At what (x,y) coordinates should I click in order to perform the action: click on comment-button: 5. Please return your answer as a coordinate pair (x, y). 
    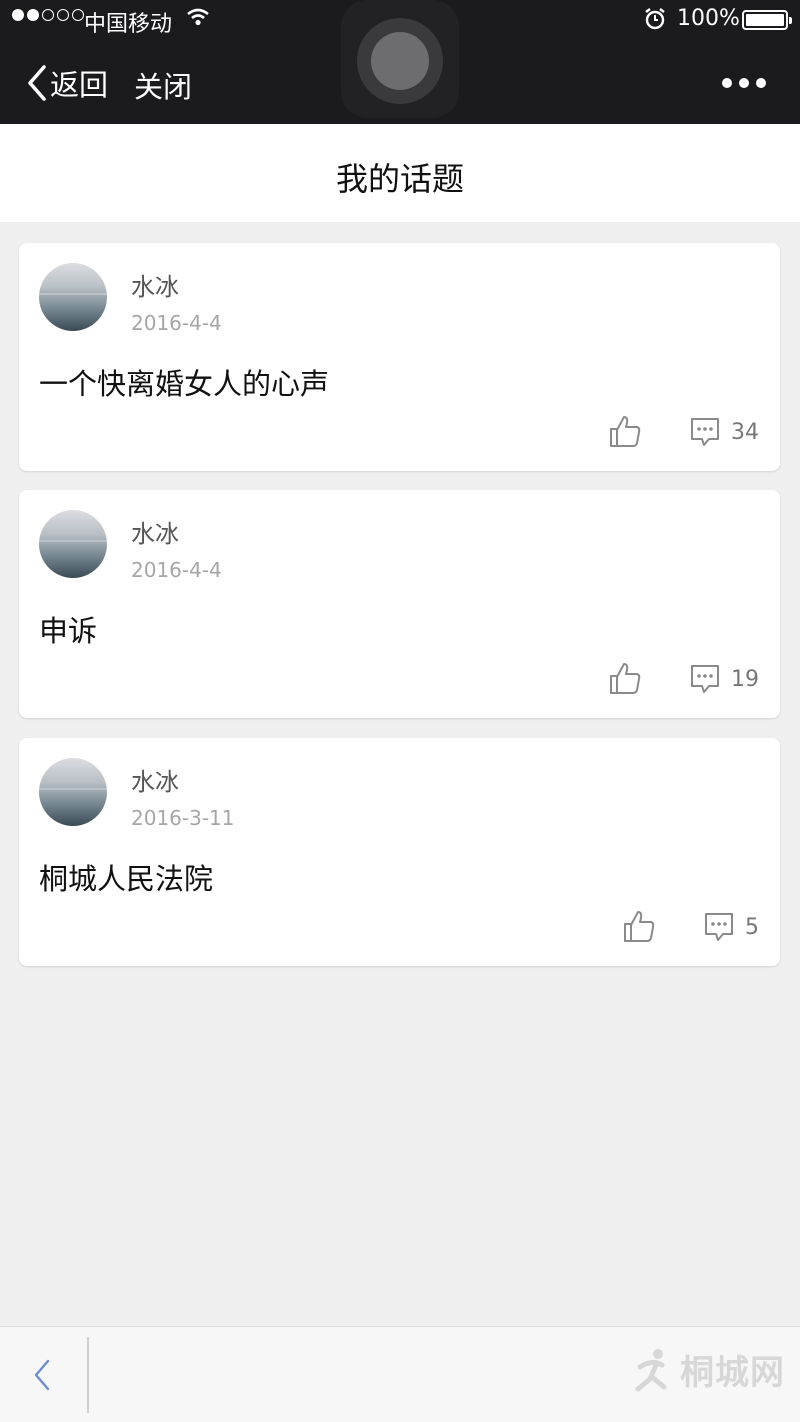
    Looking at the image, I should click on (731, 927).